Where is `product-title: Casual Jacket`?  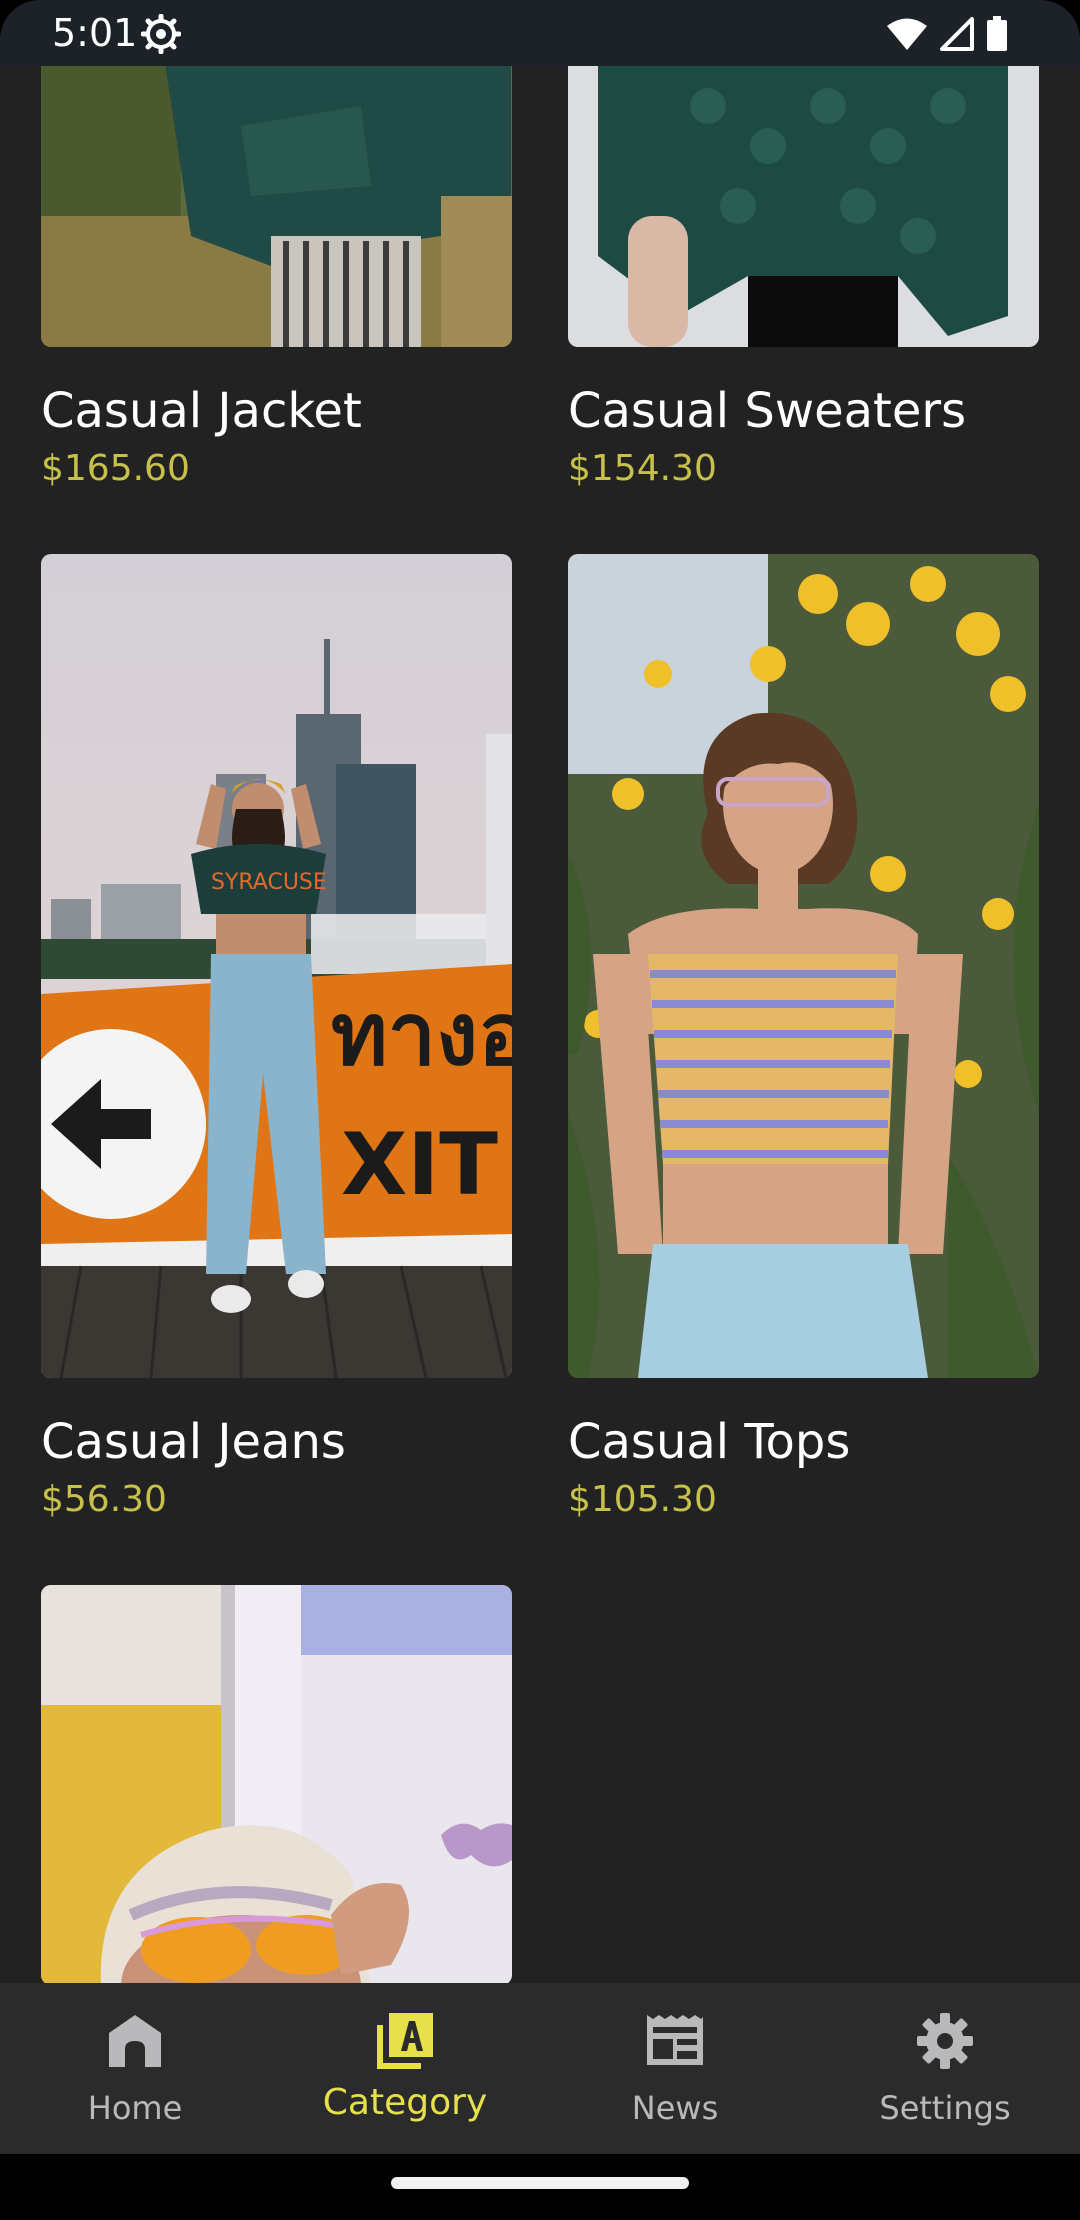
product-title: Casual Jacket is located at coordinates (201, 411).